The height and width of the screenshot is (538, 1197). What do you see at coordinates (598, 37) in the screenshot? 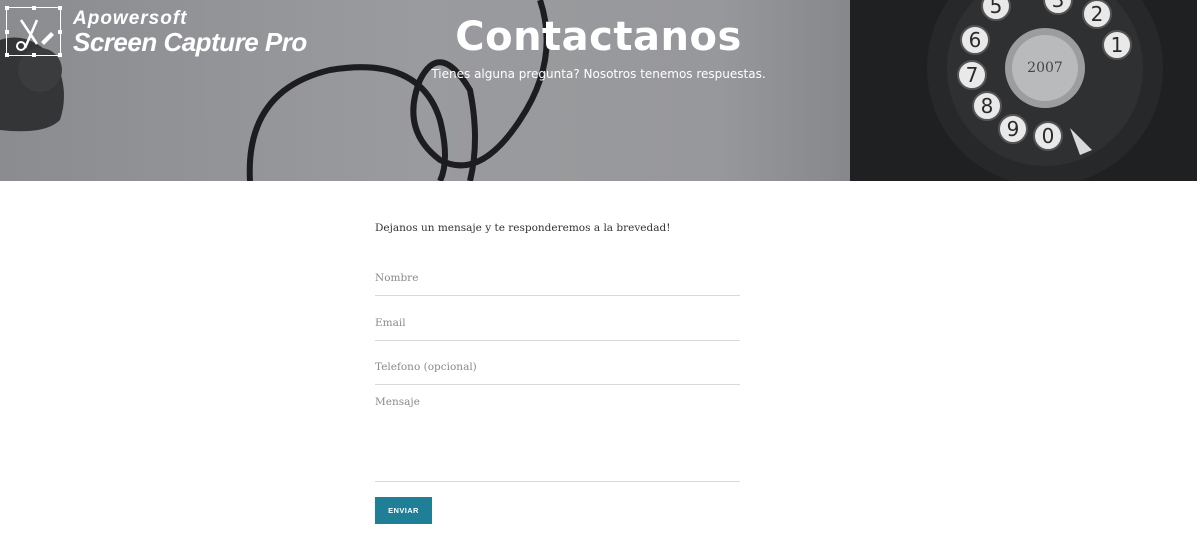
I see `page-title: Contactanos` at bounding box center [598, 37].